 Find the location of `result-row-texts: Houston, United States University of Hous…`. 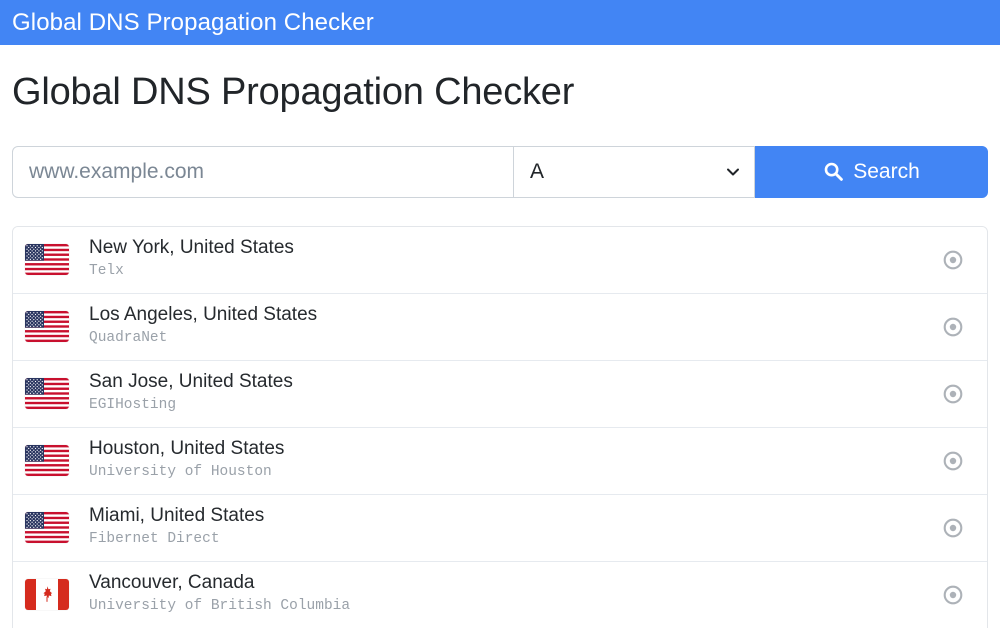

result-row-texts: Houston, United States University of Hous… is located at coordinates (515, 460).